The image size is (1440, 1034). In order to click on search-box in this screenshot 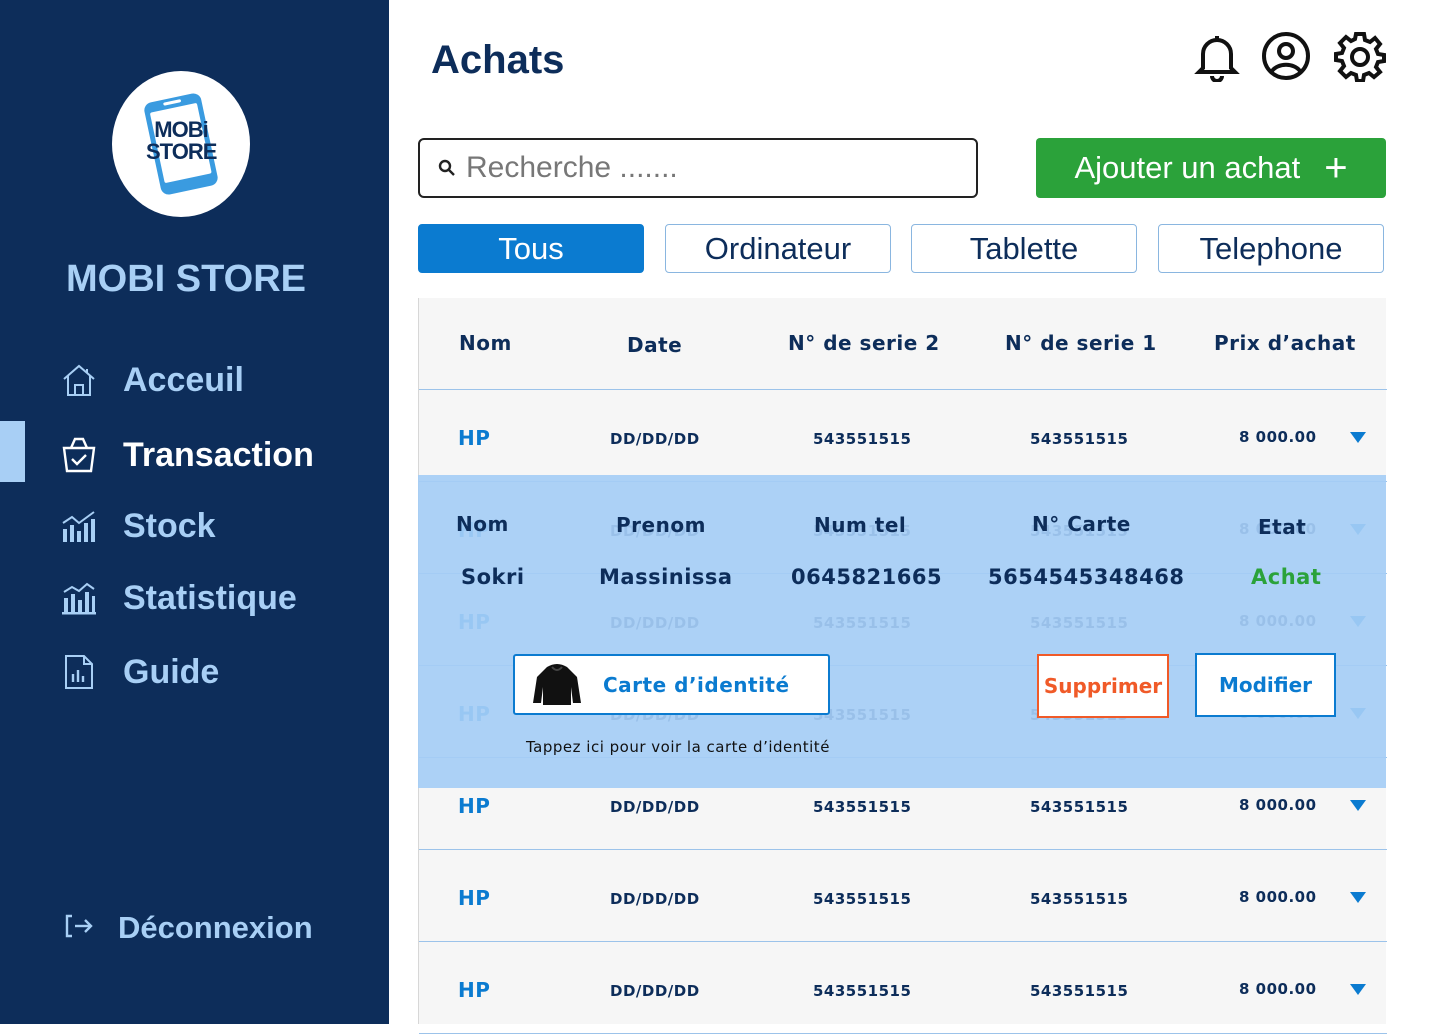, I will do `click(698, 168)`.